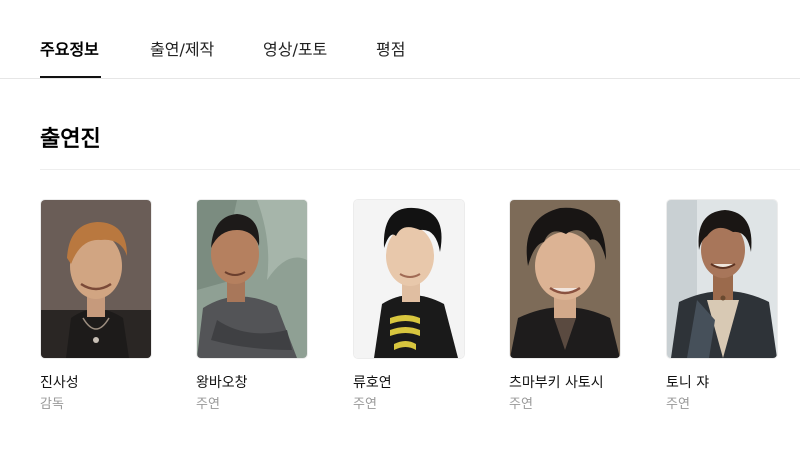  I want to click on cast-name: 류호연, so click(409, 383).